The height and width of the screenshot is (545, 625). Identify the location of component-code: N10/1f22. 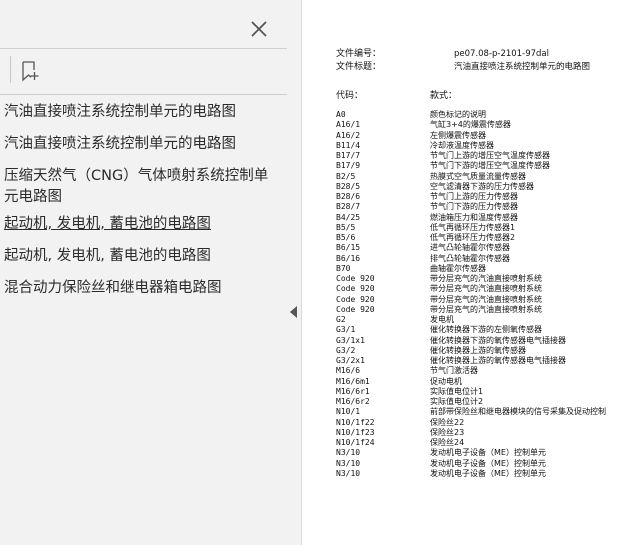
(355, 422).